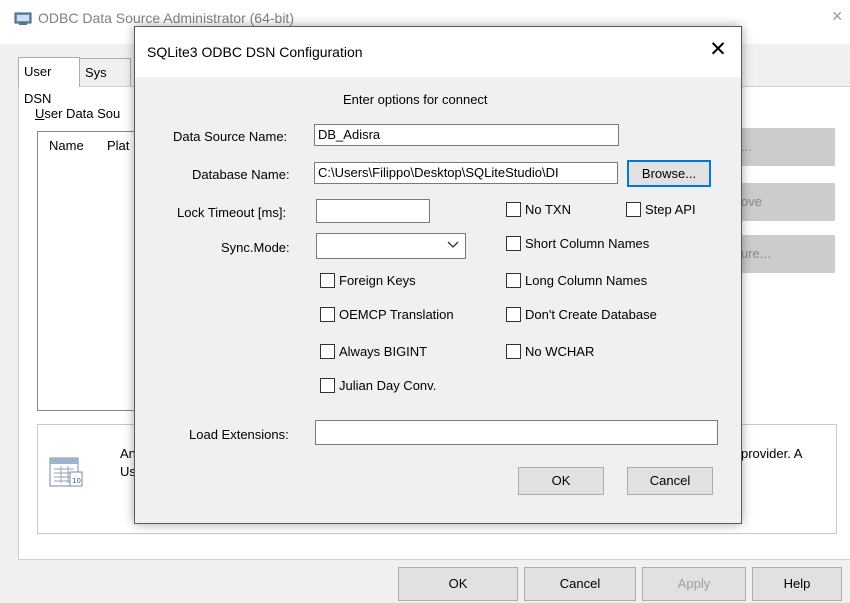  What do you see at coordinates (561, 481) in the screenshot?
I see `ok-button: OK` at bounding box center [561, 481].